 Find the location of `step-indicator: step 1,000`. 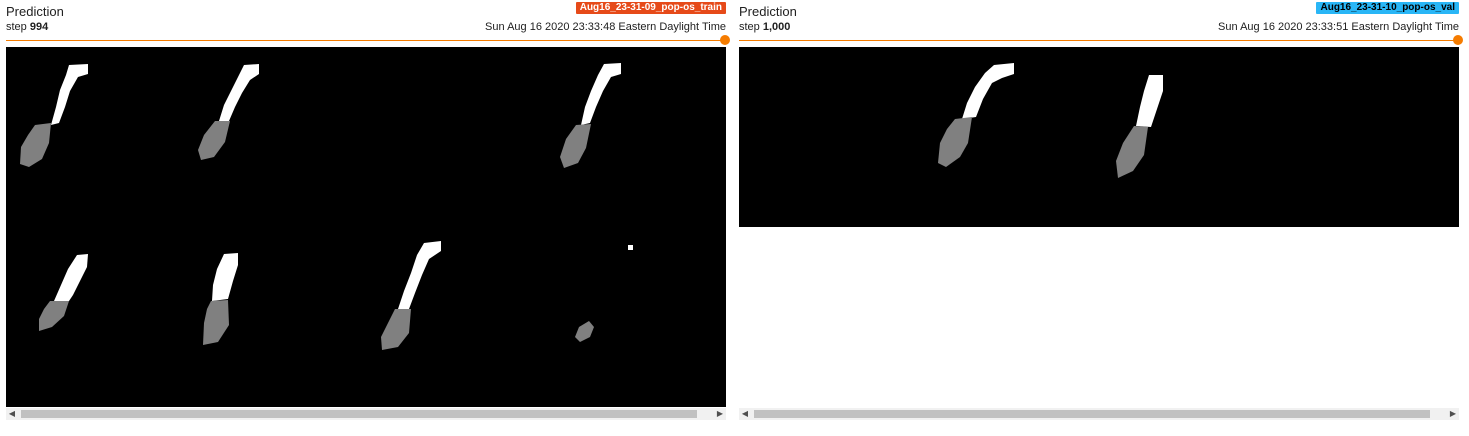

step-indicator: step 1,000 is located at coordinates (764, 27).